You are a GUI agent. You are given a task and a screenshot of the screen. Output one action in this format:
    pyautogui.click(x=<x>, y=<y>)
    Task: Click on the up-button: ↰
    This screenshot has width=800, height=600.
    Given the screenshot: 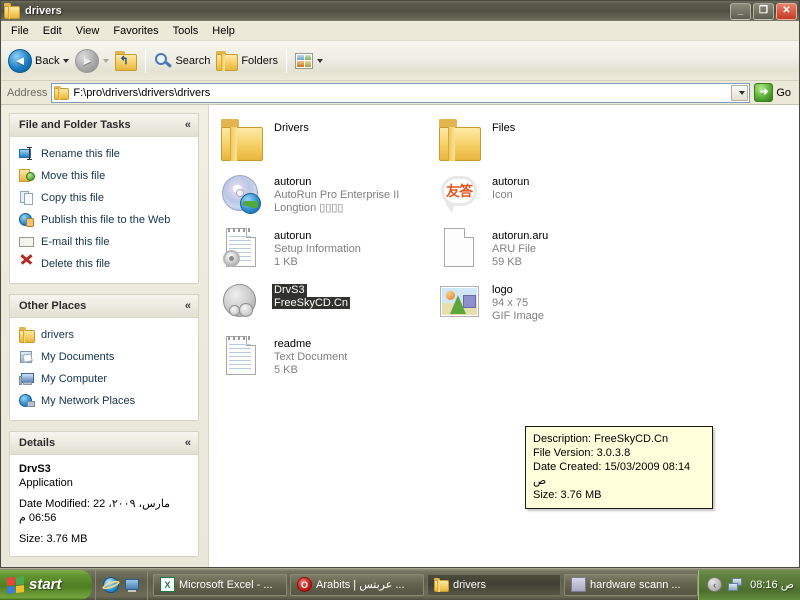 What is the action you would take?
    pyautogui.click(x=126, y=61)
    